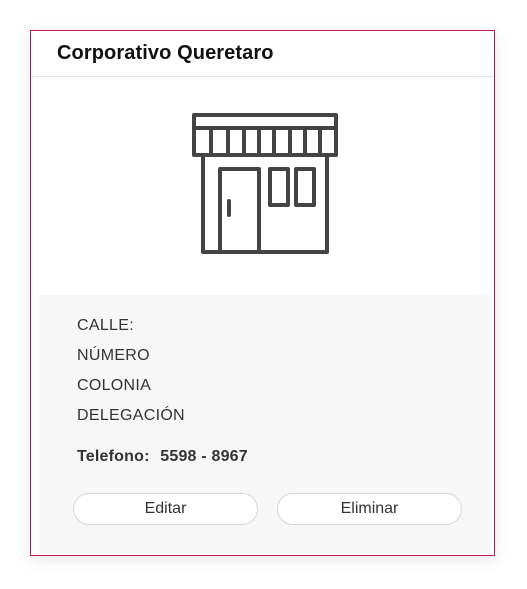 Image resolution: width=527 pixels, height=589 pixels. Describe the element at coordinates (113, 355) in the screenshot. I see `number-label: NÚMERO` at that location.